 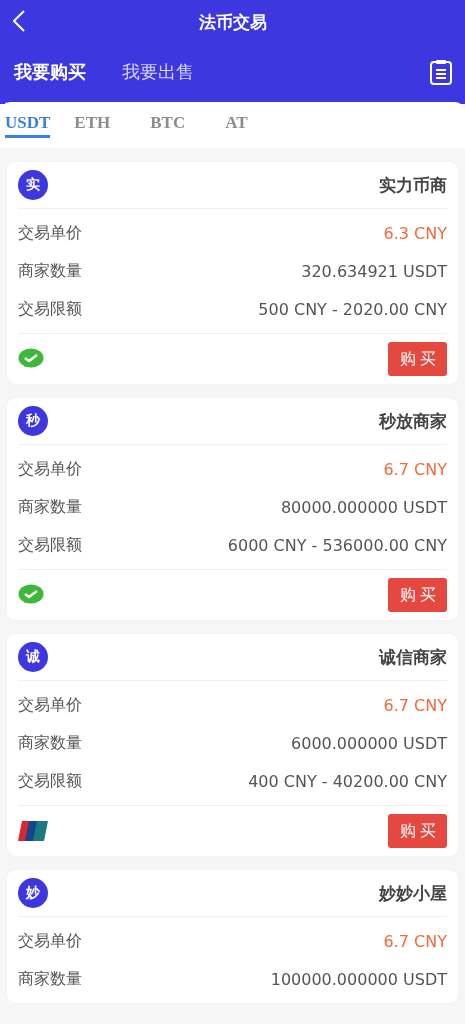 What do you see at coordinates (92, 125) in the screenshot?
I see `coin-tab: ETH` at bounding box center [92, 125].